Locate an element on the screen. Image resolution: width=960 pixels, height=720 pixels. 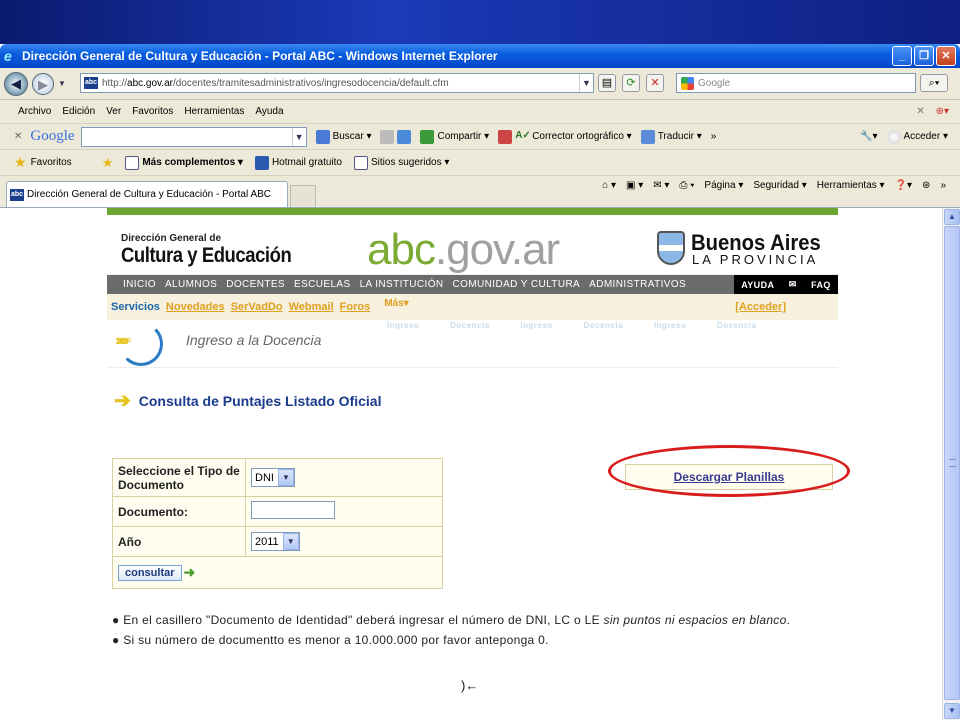
highlight-icon is located at coordinates (505, 136).